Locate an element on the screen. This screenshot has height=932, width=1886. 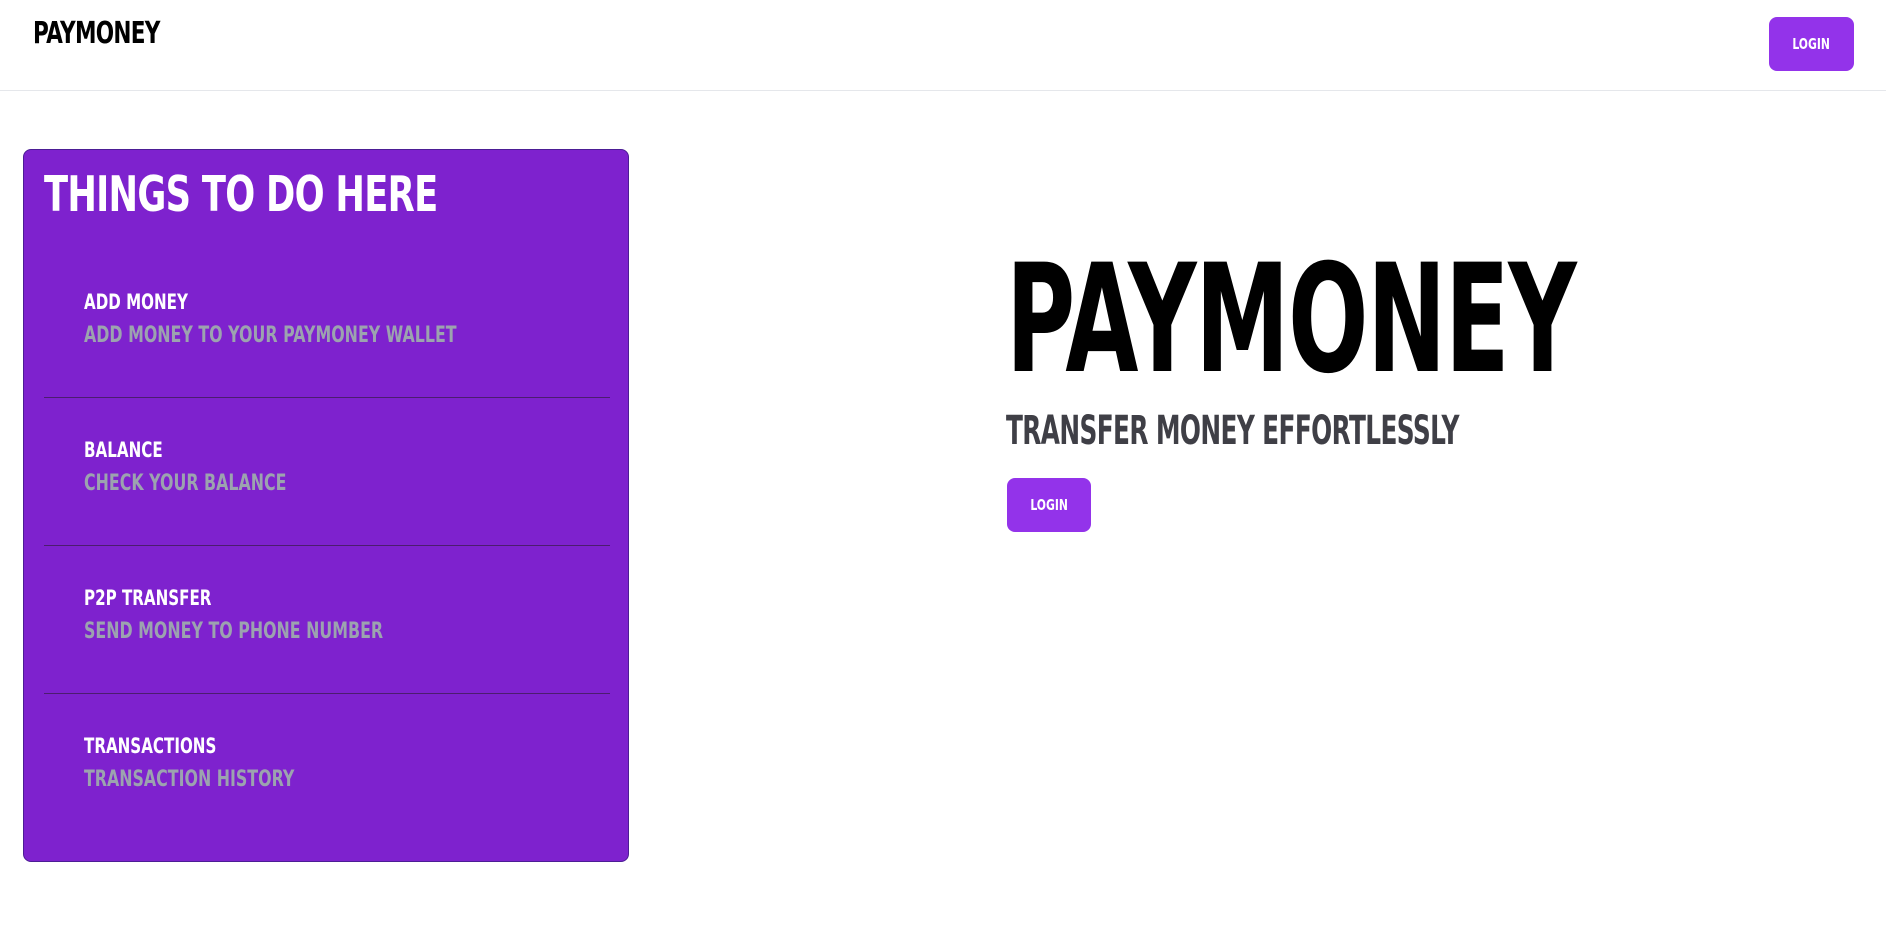
feature-item-p2p-transfer: P2P TRANSFER SEND MONEY TO PHONE NUMBER is located at coordinates (327, 620).